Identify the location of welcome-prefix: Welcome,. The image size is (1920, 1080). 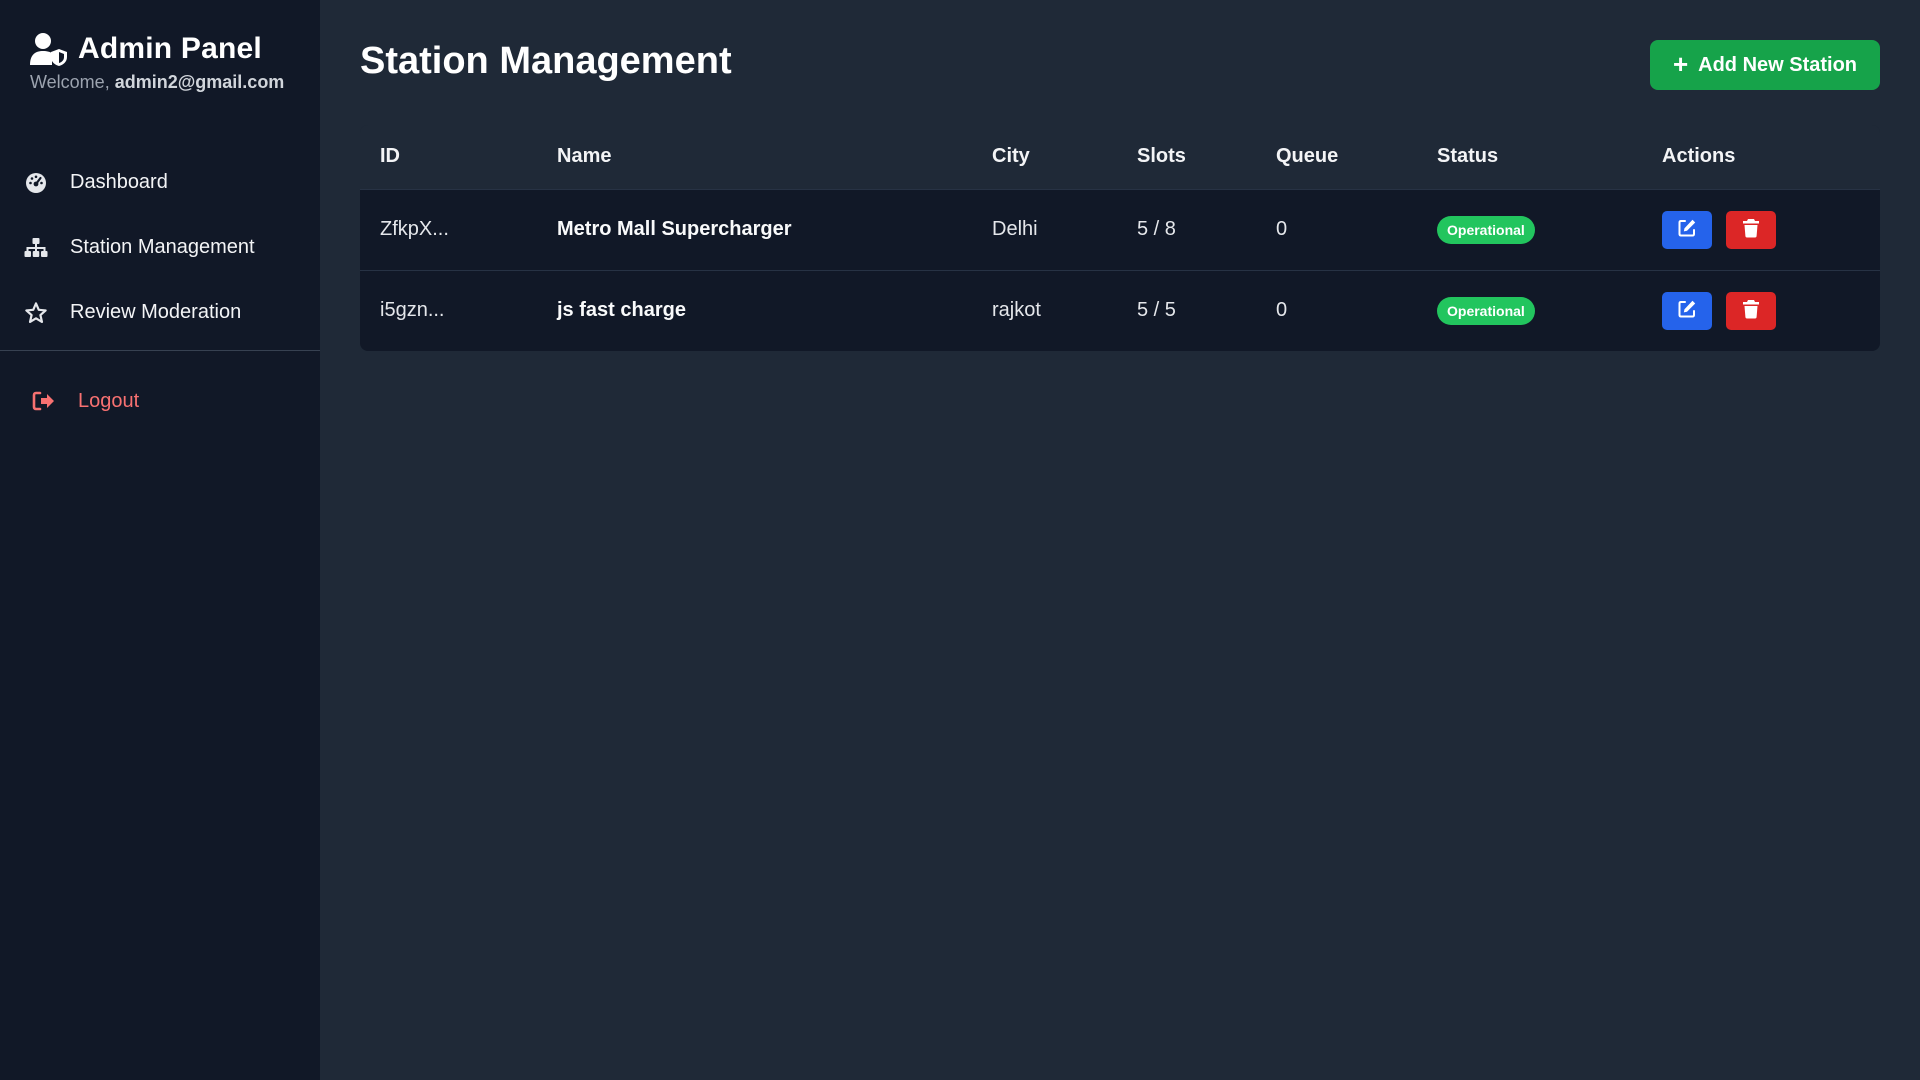
(70, 82).